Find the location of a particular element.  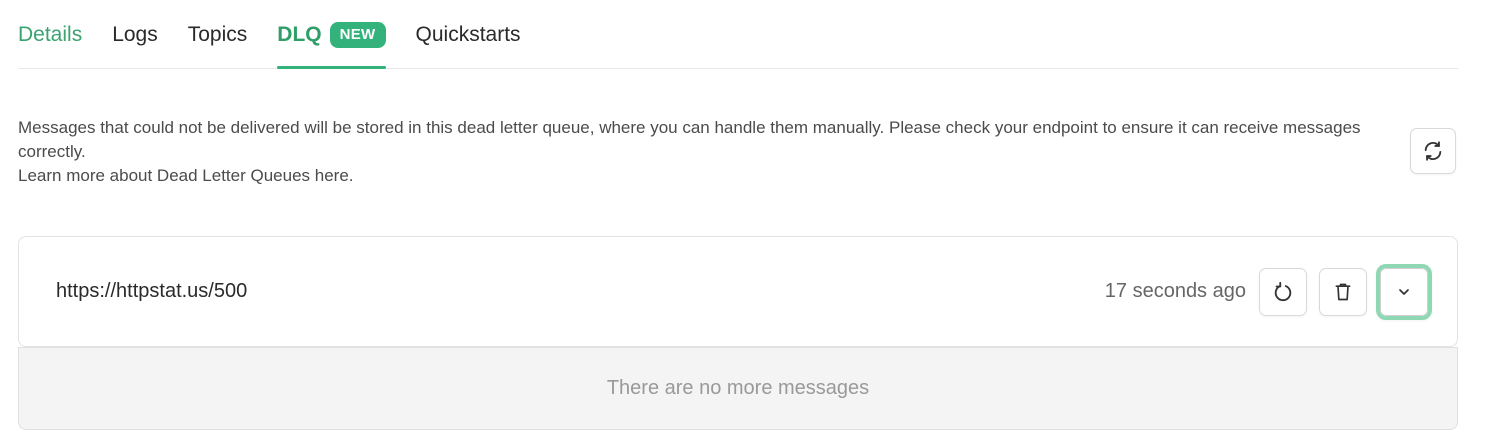

message-timestamp: 17 seconds ago is located at coordinates (1175, 291).